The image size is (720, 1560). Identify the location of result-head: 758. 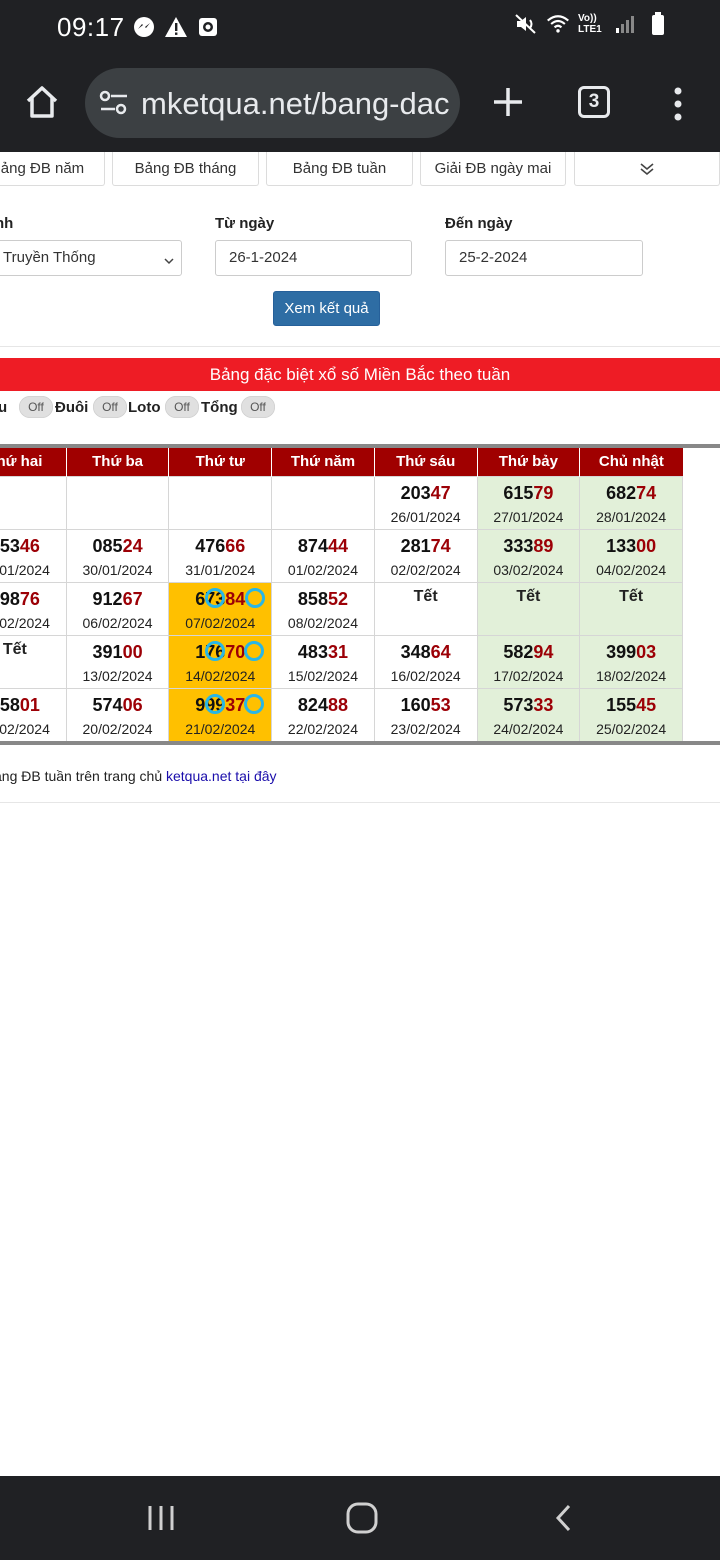
(10, 704).